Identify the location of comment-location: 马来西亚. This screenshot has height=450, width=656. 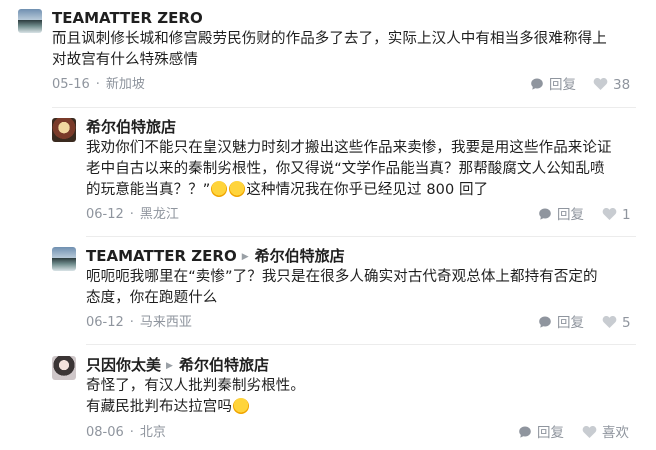
(165, 322).